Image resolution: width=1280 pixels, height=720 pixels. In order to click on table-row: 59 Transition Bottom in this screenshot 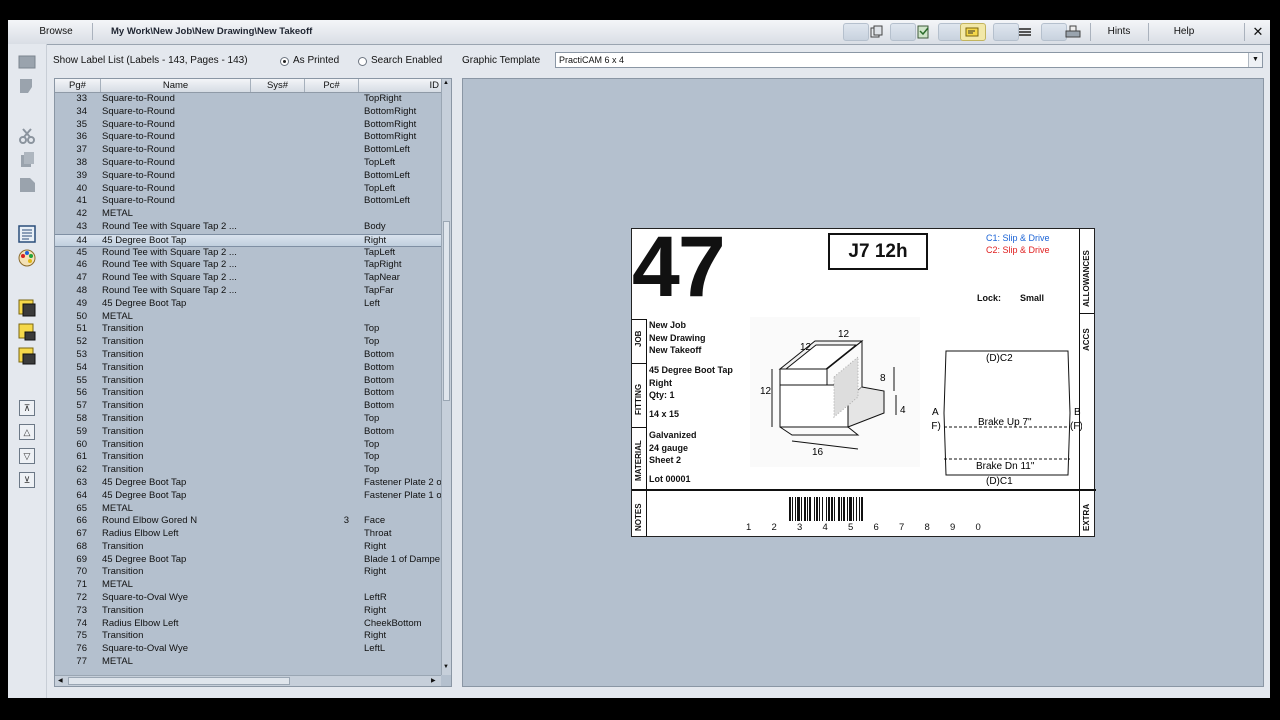, I will do `click(248, 432)`.